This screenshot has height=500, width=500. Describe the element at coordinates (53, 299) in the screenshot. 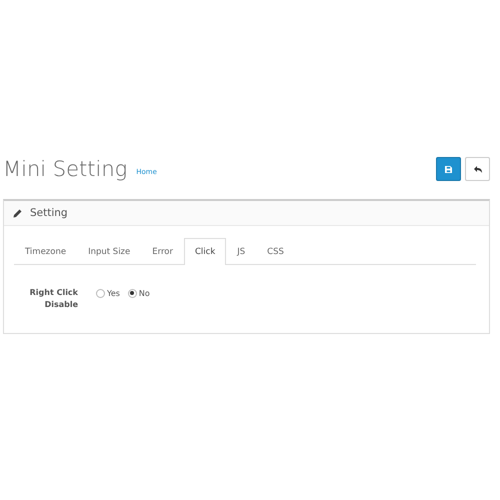

I see `field-label: Right Click Disable` at that location.